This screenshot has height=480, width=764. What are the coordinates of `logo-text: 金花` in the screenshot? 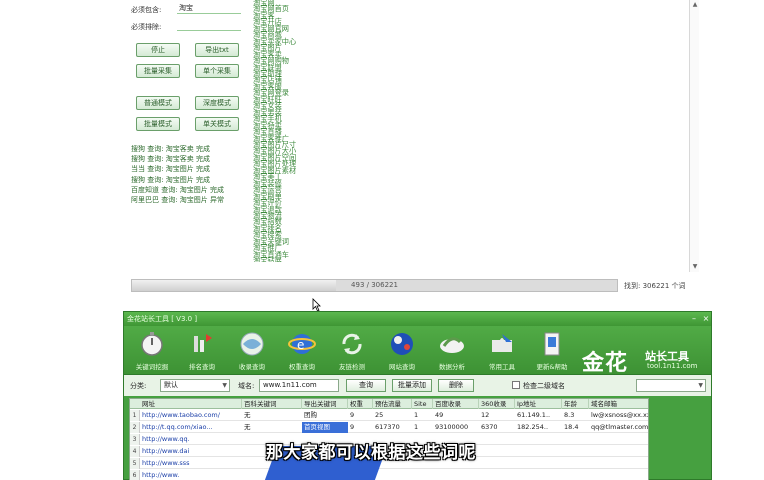 It's located at (605, 363).